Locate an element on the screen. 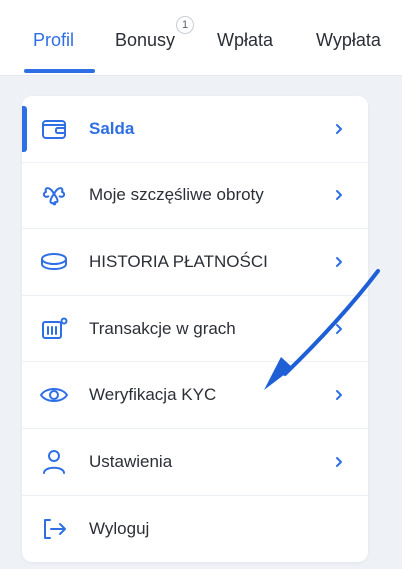 The image size is (402, 569). menu-item-kyc-verification: Weryfikacja KYC is located at coordinates (195, 395).